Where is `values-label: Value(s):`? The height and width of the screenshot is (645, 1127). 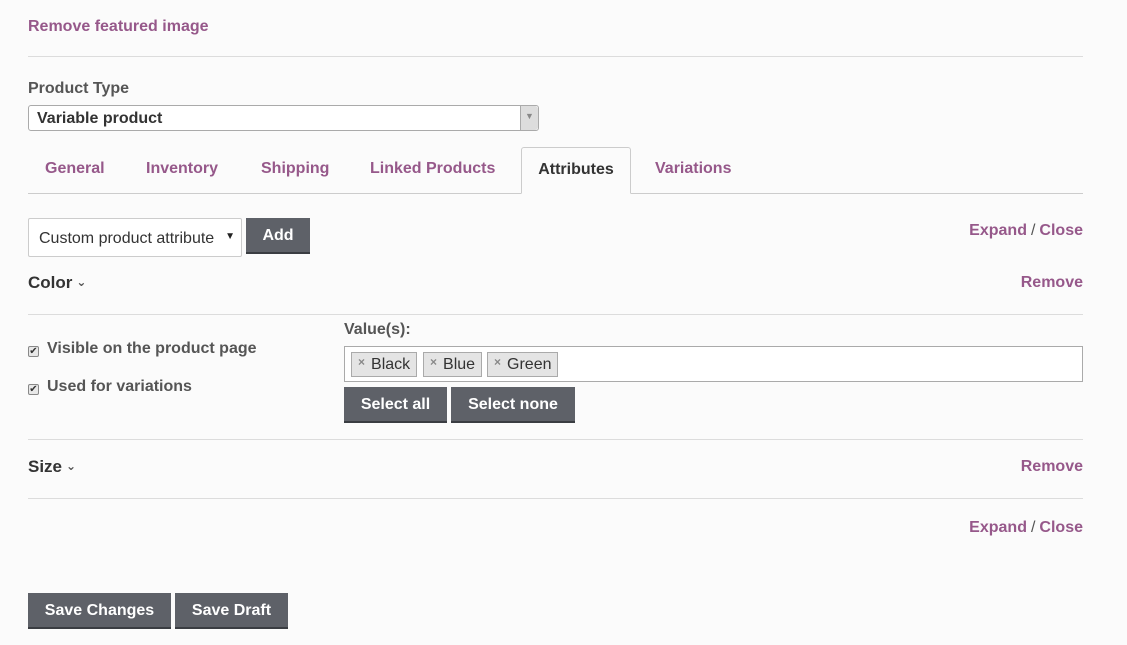 values-label: Value(s): is located at coordinates (377, 329).